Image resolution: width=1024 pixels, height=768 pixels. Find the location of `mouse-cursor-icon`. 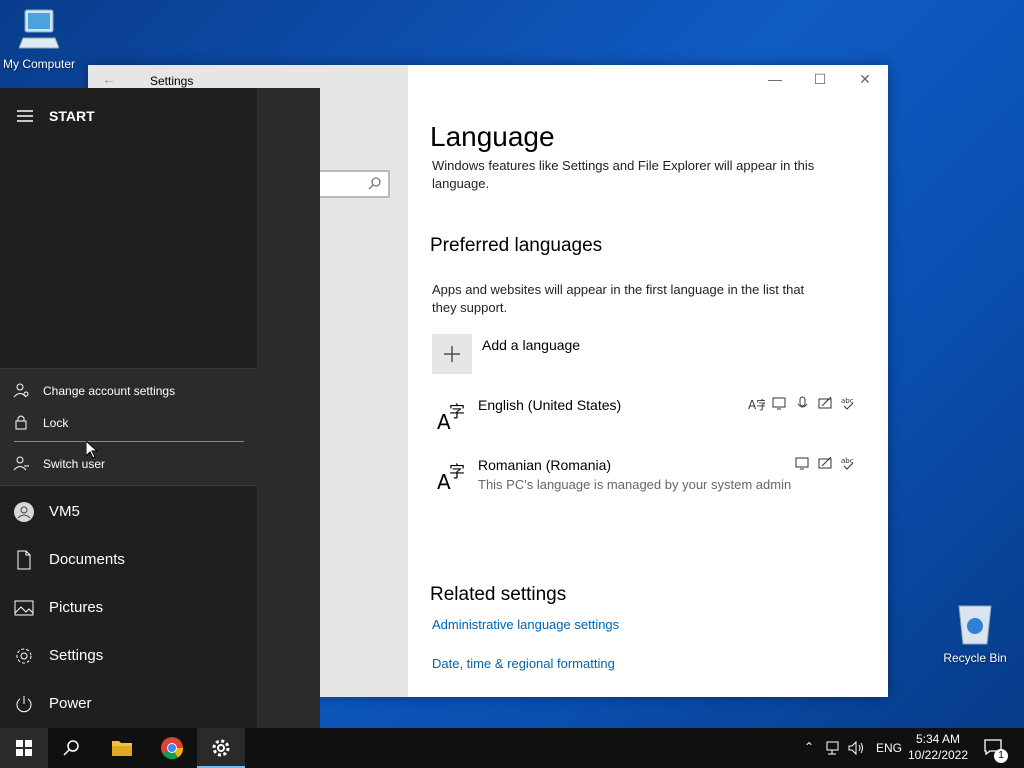

mouse-cursor-icon is located at coordinates (92, 450).